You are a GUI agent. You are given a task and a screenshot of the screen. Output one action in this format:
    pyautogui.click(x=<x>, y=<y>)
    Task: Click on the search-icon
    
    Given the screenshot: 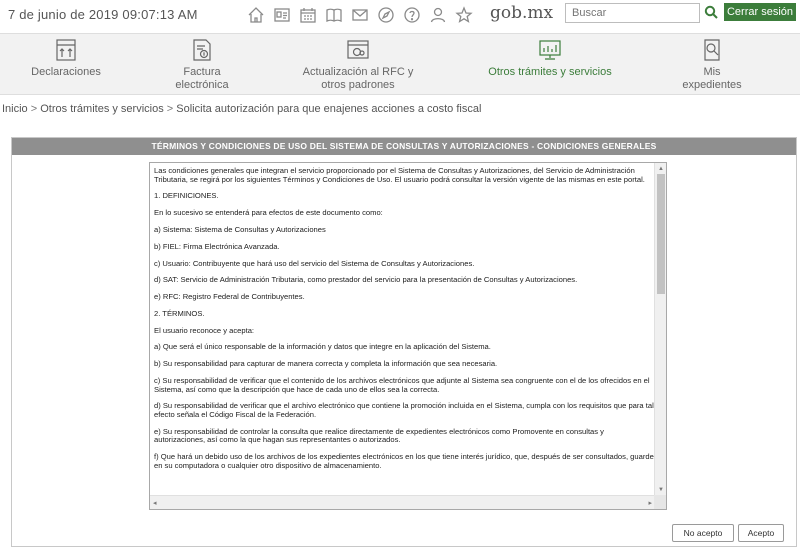 What is the action you would take?
    pyautogui.click(x=711, y=12)
    